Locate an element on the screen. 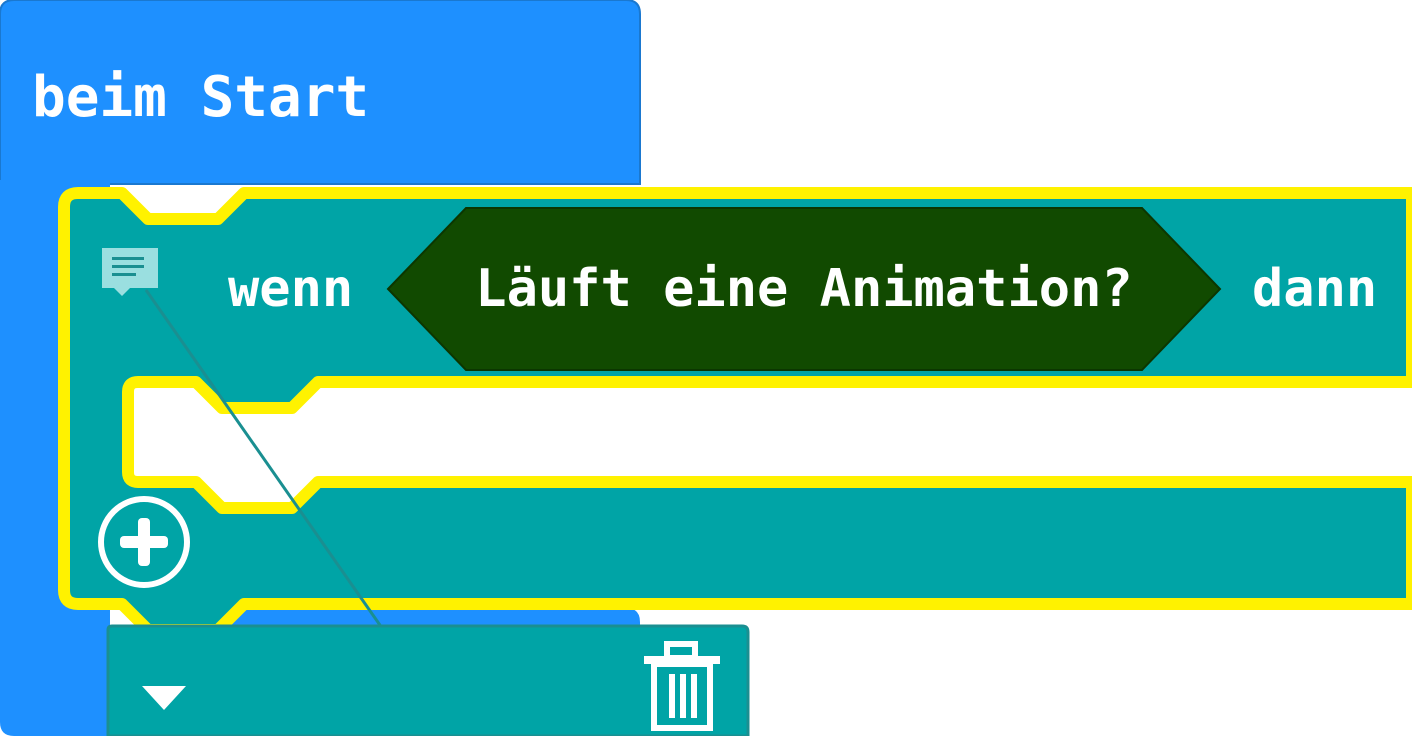  trash-icon is located at coordinates (682, 686).